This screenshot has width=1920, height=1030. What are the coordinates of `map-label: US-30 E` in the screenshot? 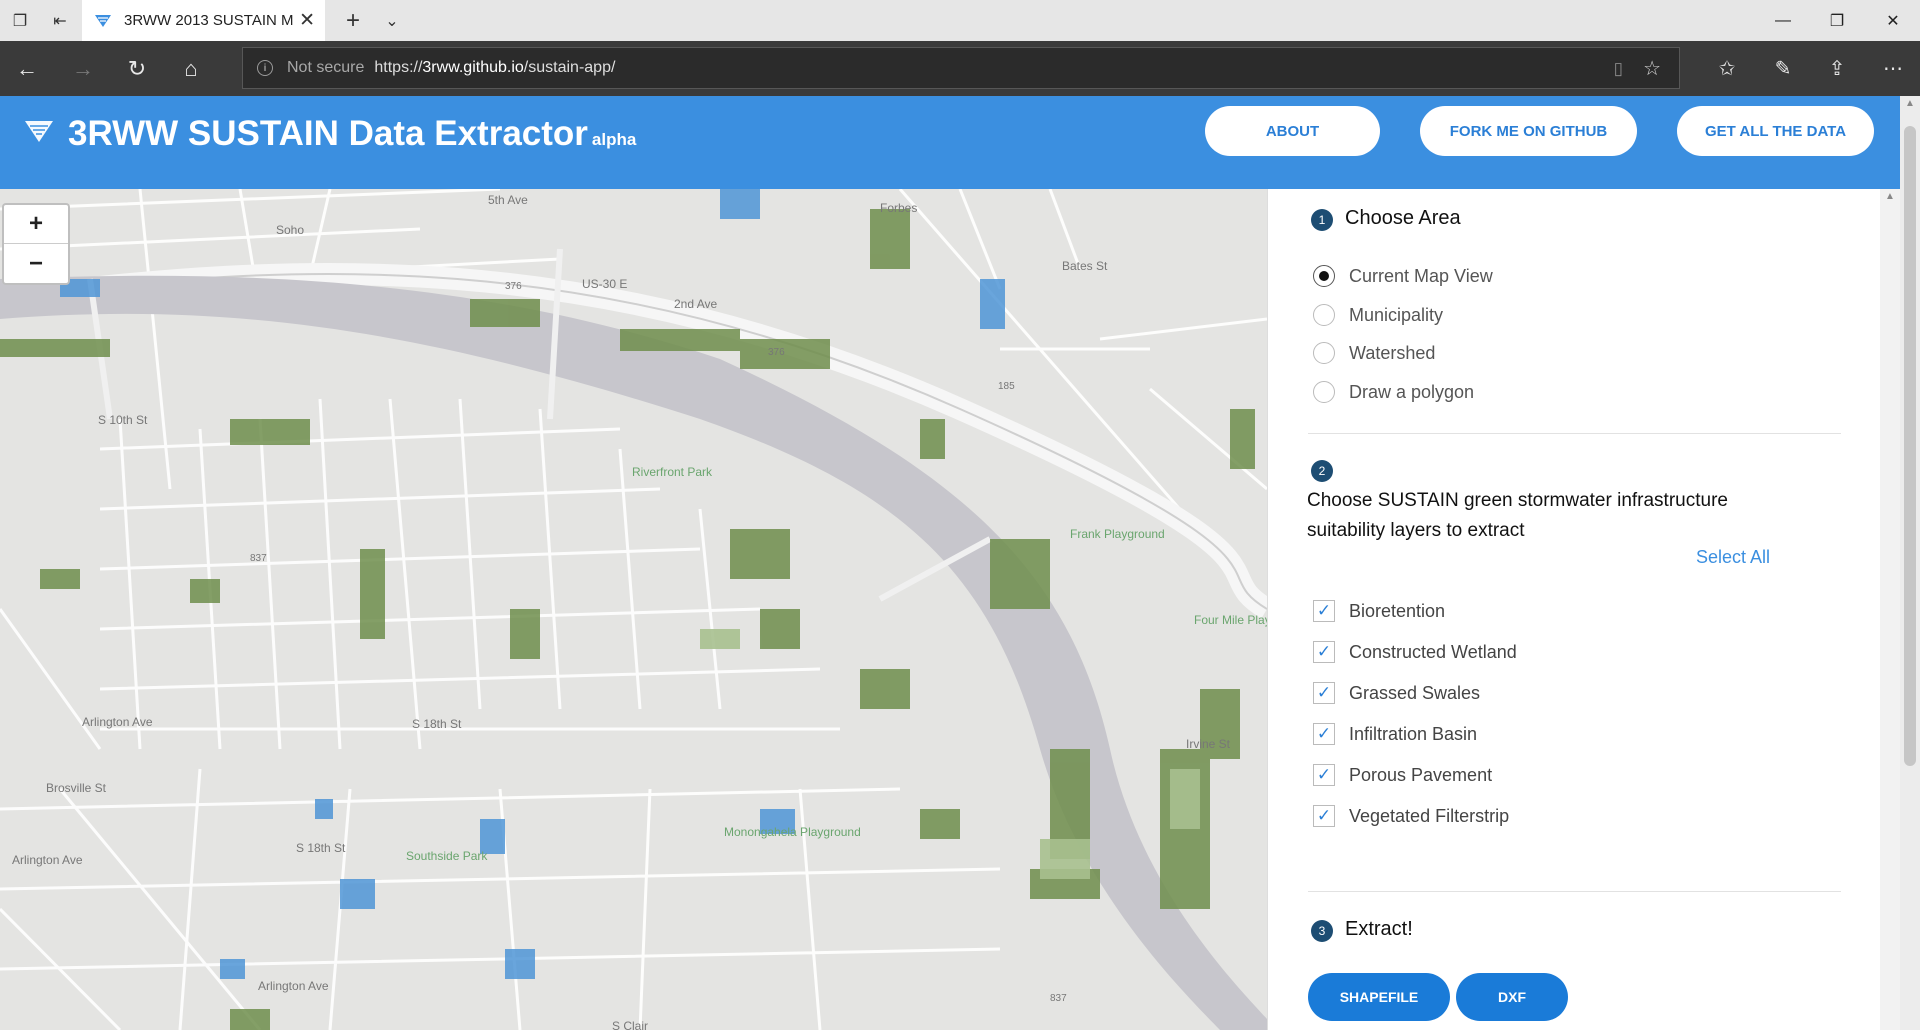 It's located at (605, 284).